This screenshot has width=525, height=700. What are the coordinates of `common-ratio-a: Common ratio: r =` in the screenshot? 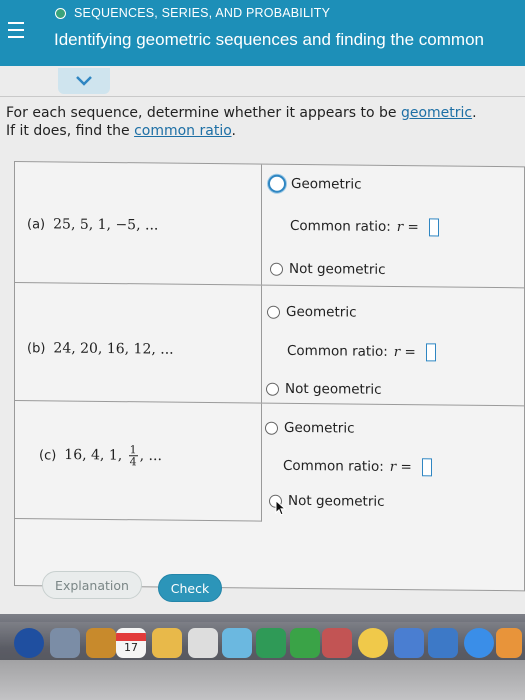 It's located at (364, 227).